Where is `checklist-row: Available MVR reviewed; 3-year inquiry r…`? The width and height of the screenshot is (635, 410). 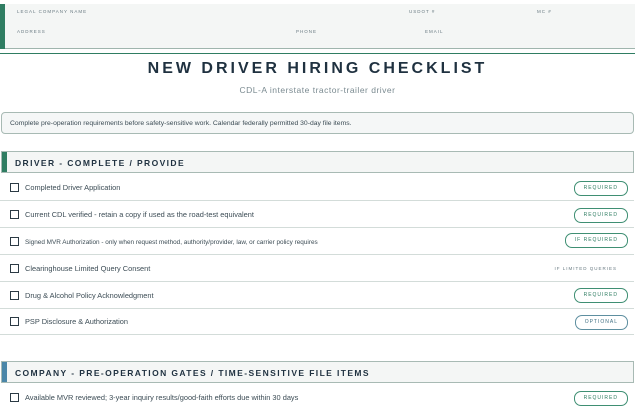 checklist-row: Available MVR reviewed; 3-year inquiry r… is located at coordinates (317, 397).